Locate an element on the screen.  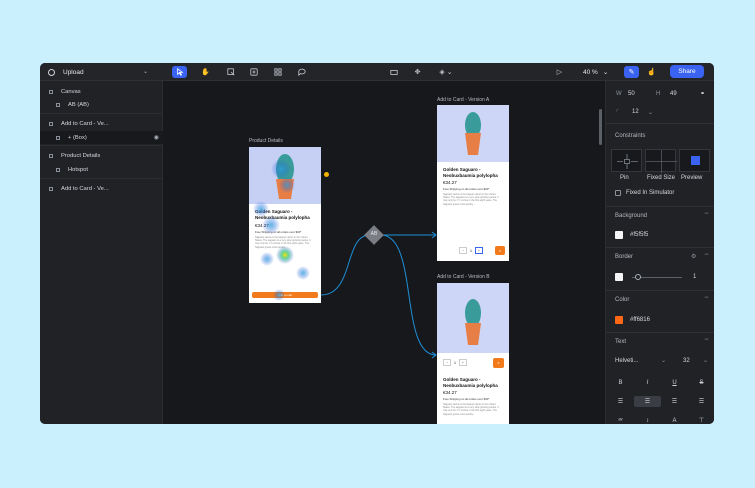
interact-mode-icon: ☝ is located at coordinates (651, 72).